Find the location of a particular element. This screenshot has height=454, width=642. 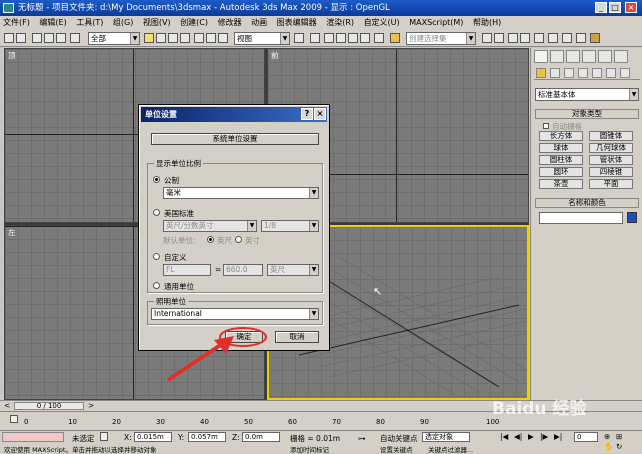

sphere-button: 球体 is located at coordinates (561, 148).